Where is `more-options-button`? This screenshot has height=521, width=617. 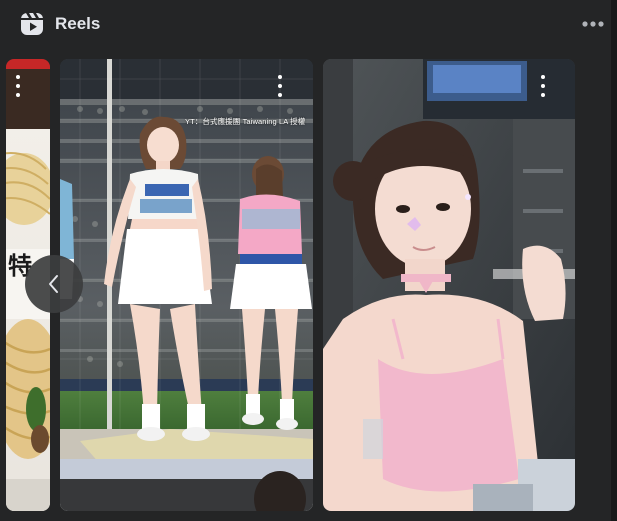
more-options-button is located at coordinates (593, 24).